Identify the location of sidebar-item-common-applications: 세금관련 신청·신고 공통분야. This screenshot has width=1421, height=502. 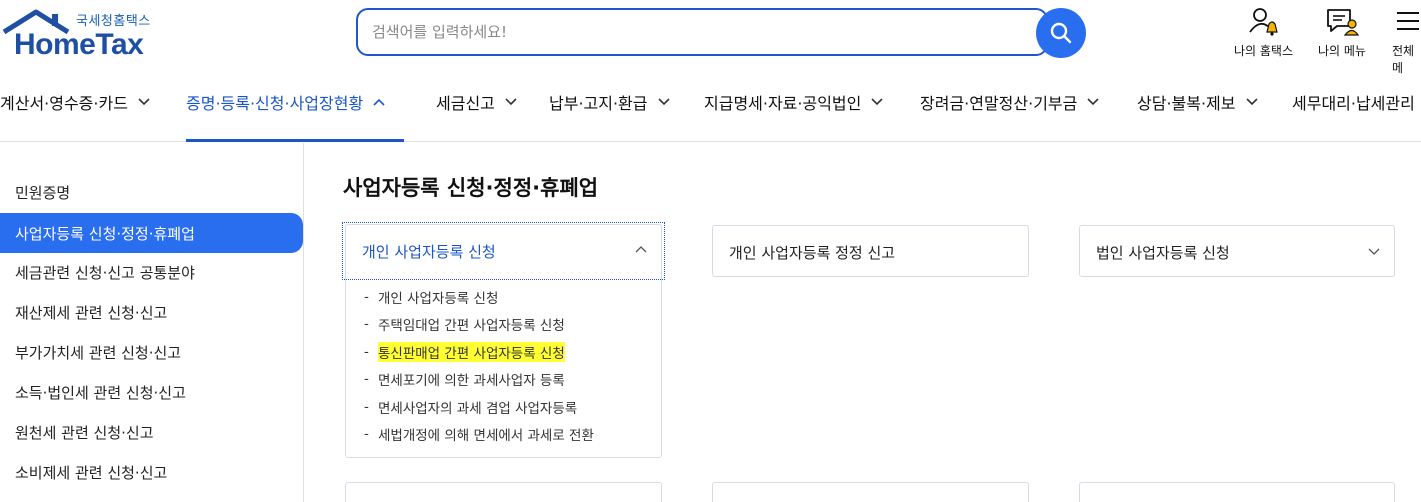
(151, 272).